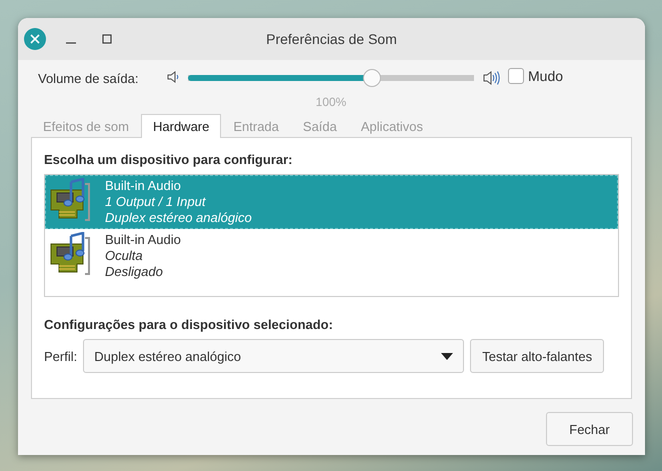 The width and height of the screenshot is (662, 471). What do you see at coordinates (178, 218) in the screenshot?
I see `device-detail: Duplex estéreo analógico` at bounding box center [178, 218].